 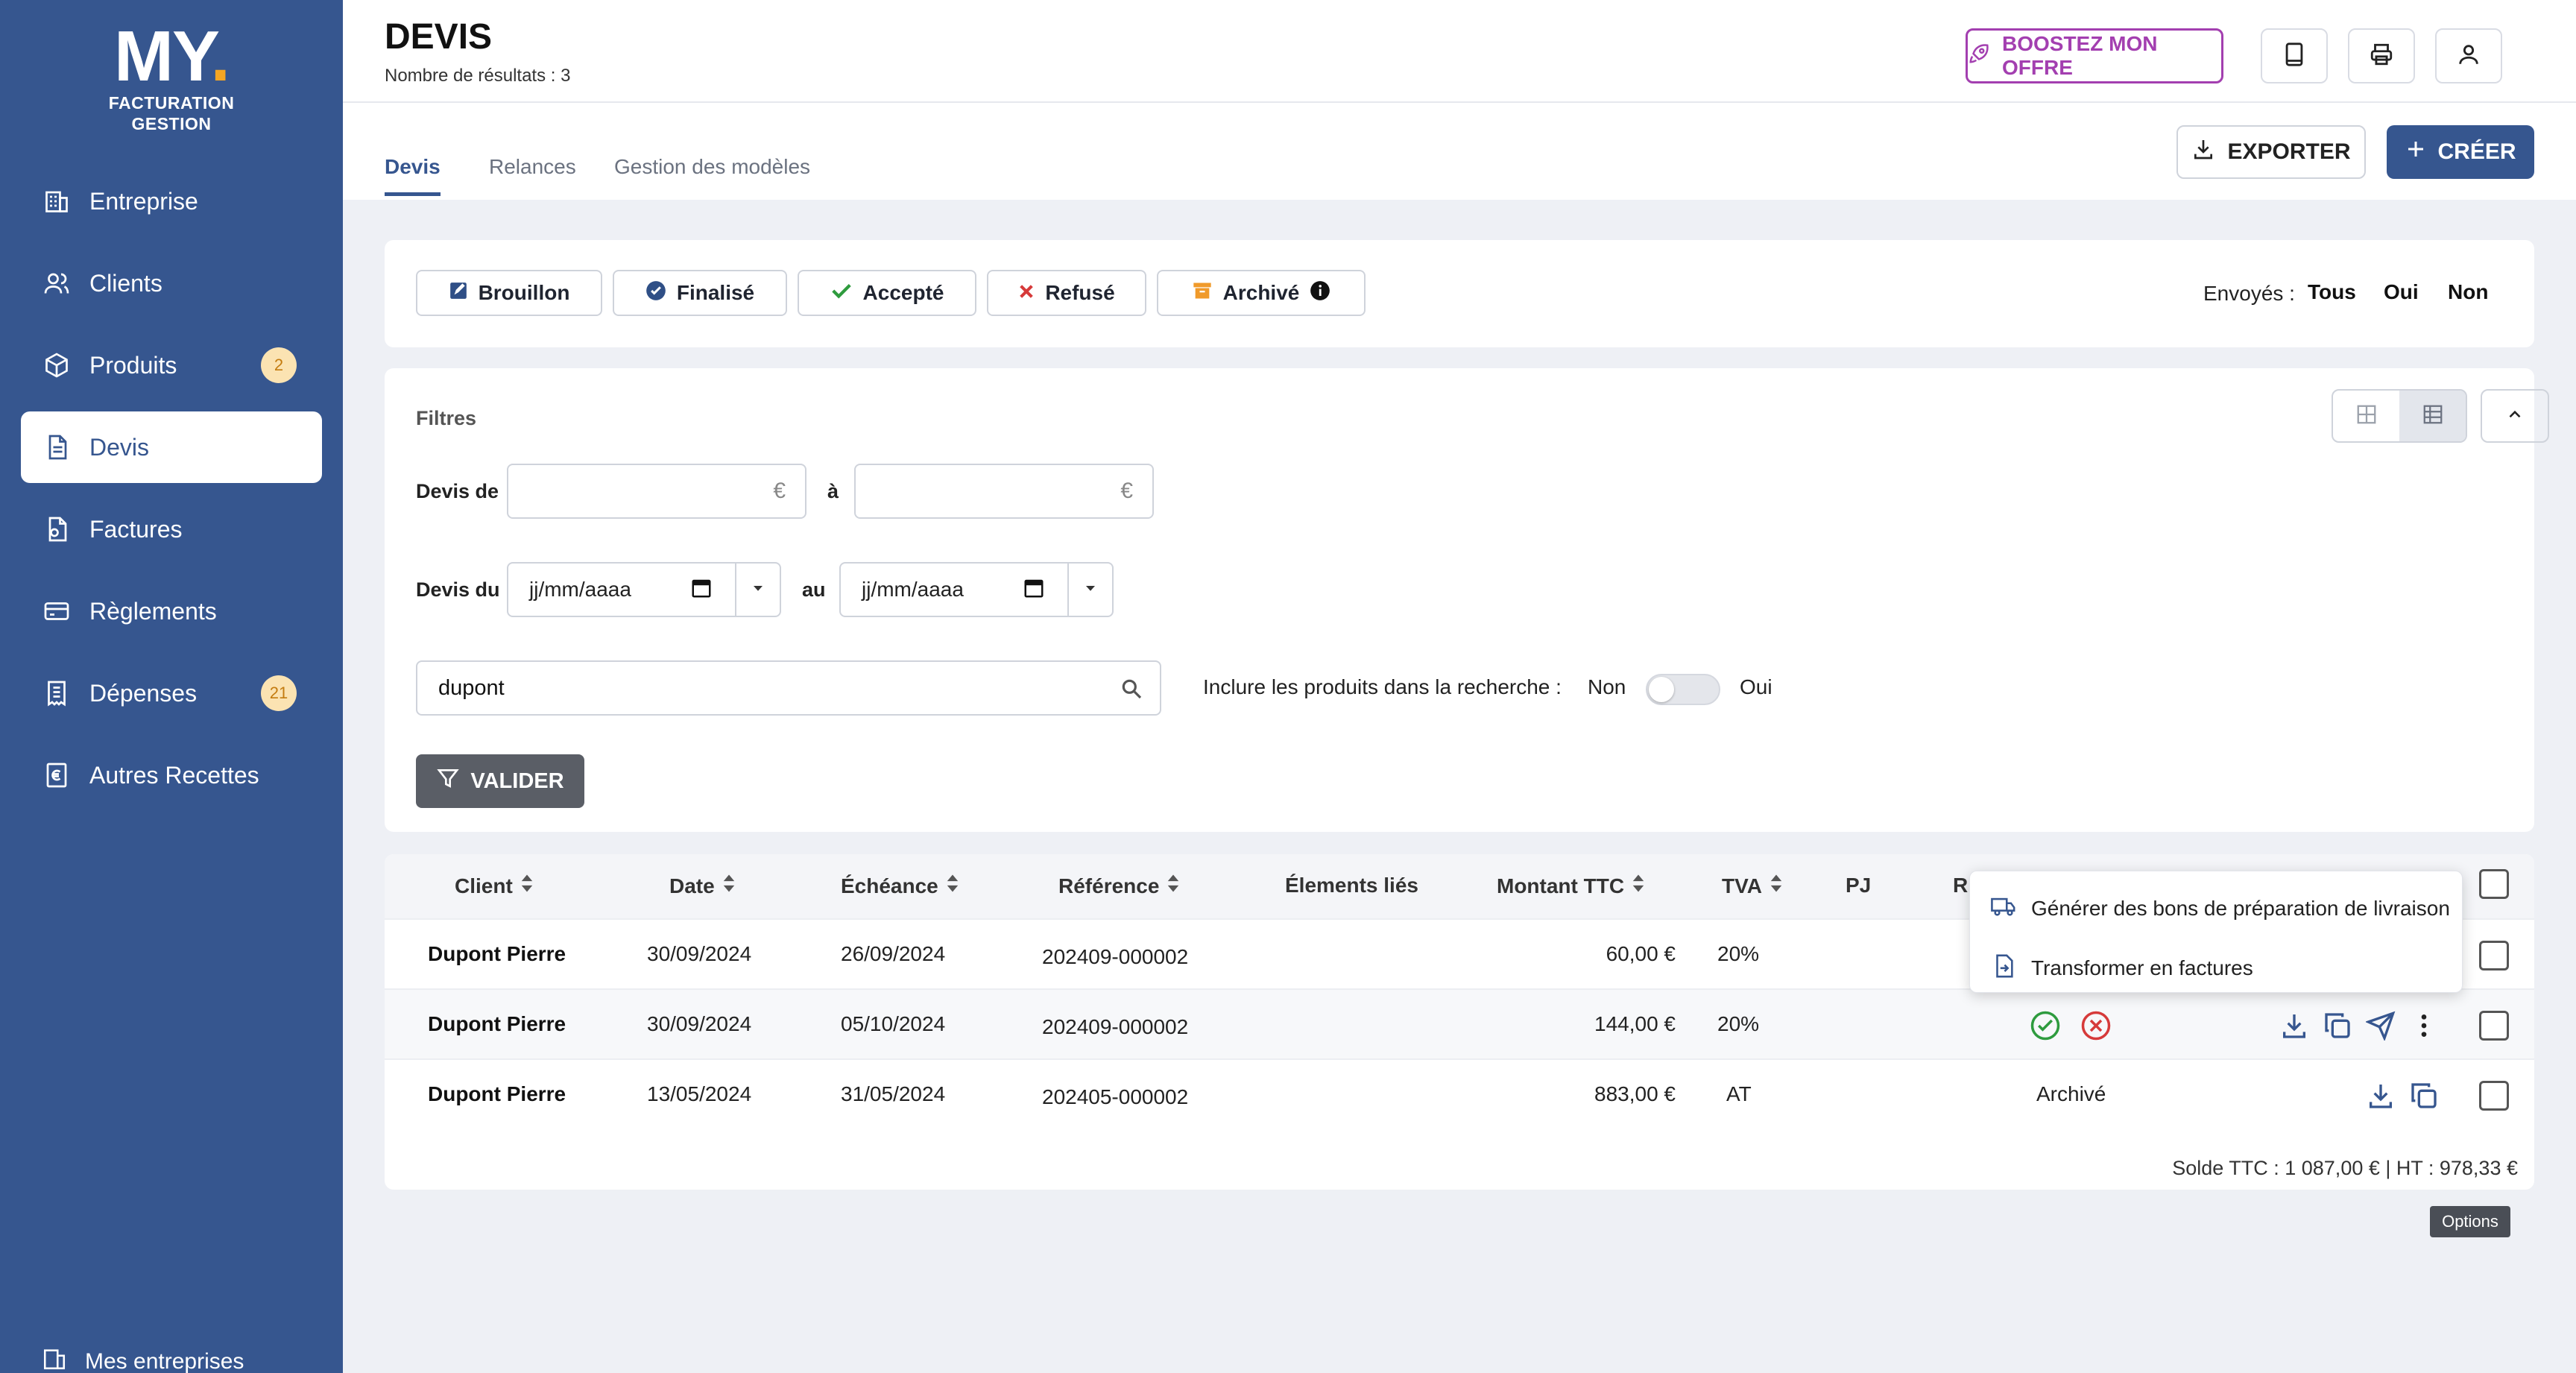 What do you see at coordinates (1683, 689) in the screenshot?
I see `include-products-toggle` at bounding box center [1683, 689].